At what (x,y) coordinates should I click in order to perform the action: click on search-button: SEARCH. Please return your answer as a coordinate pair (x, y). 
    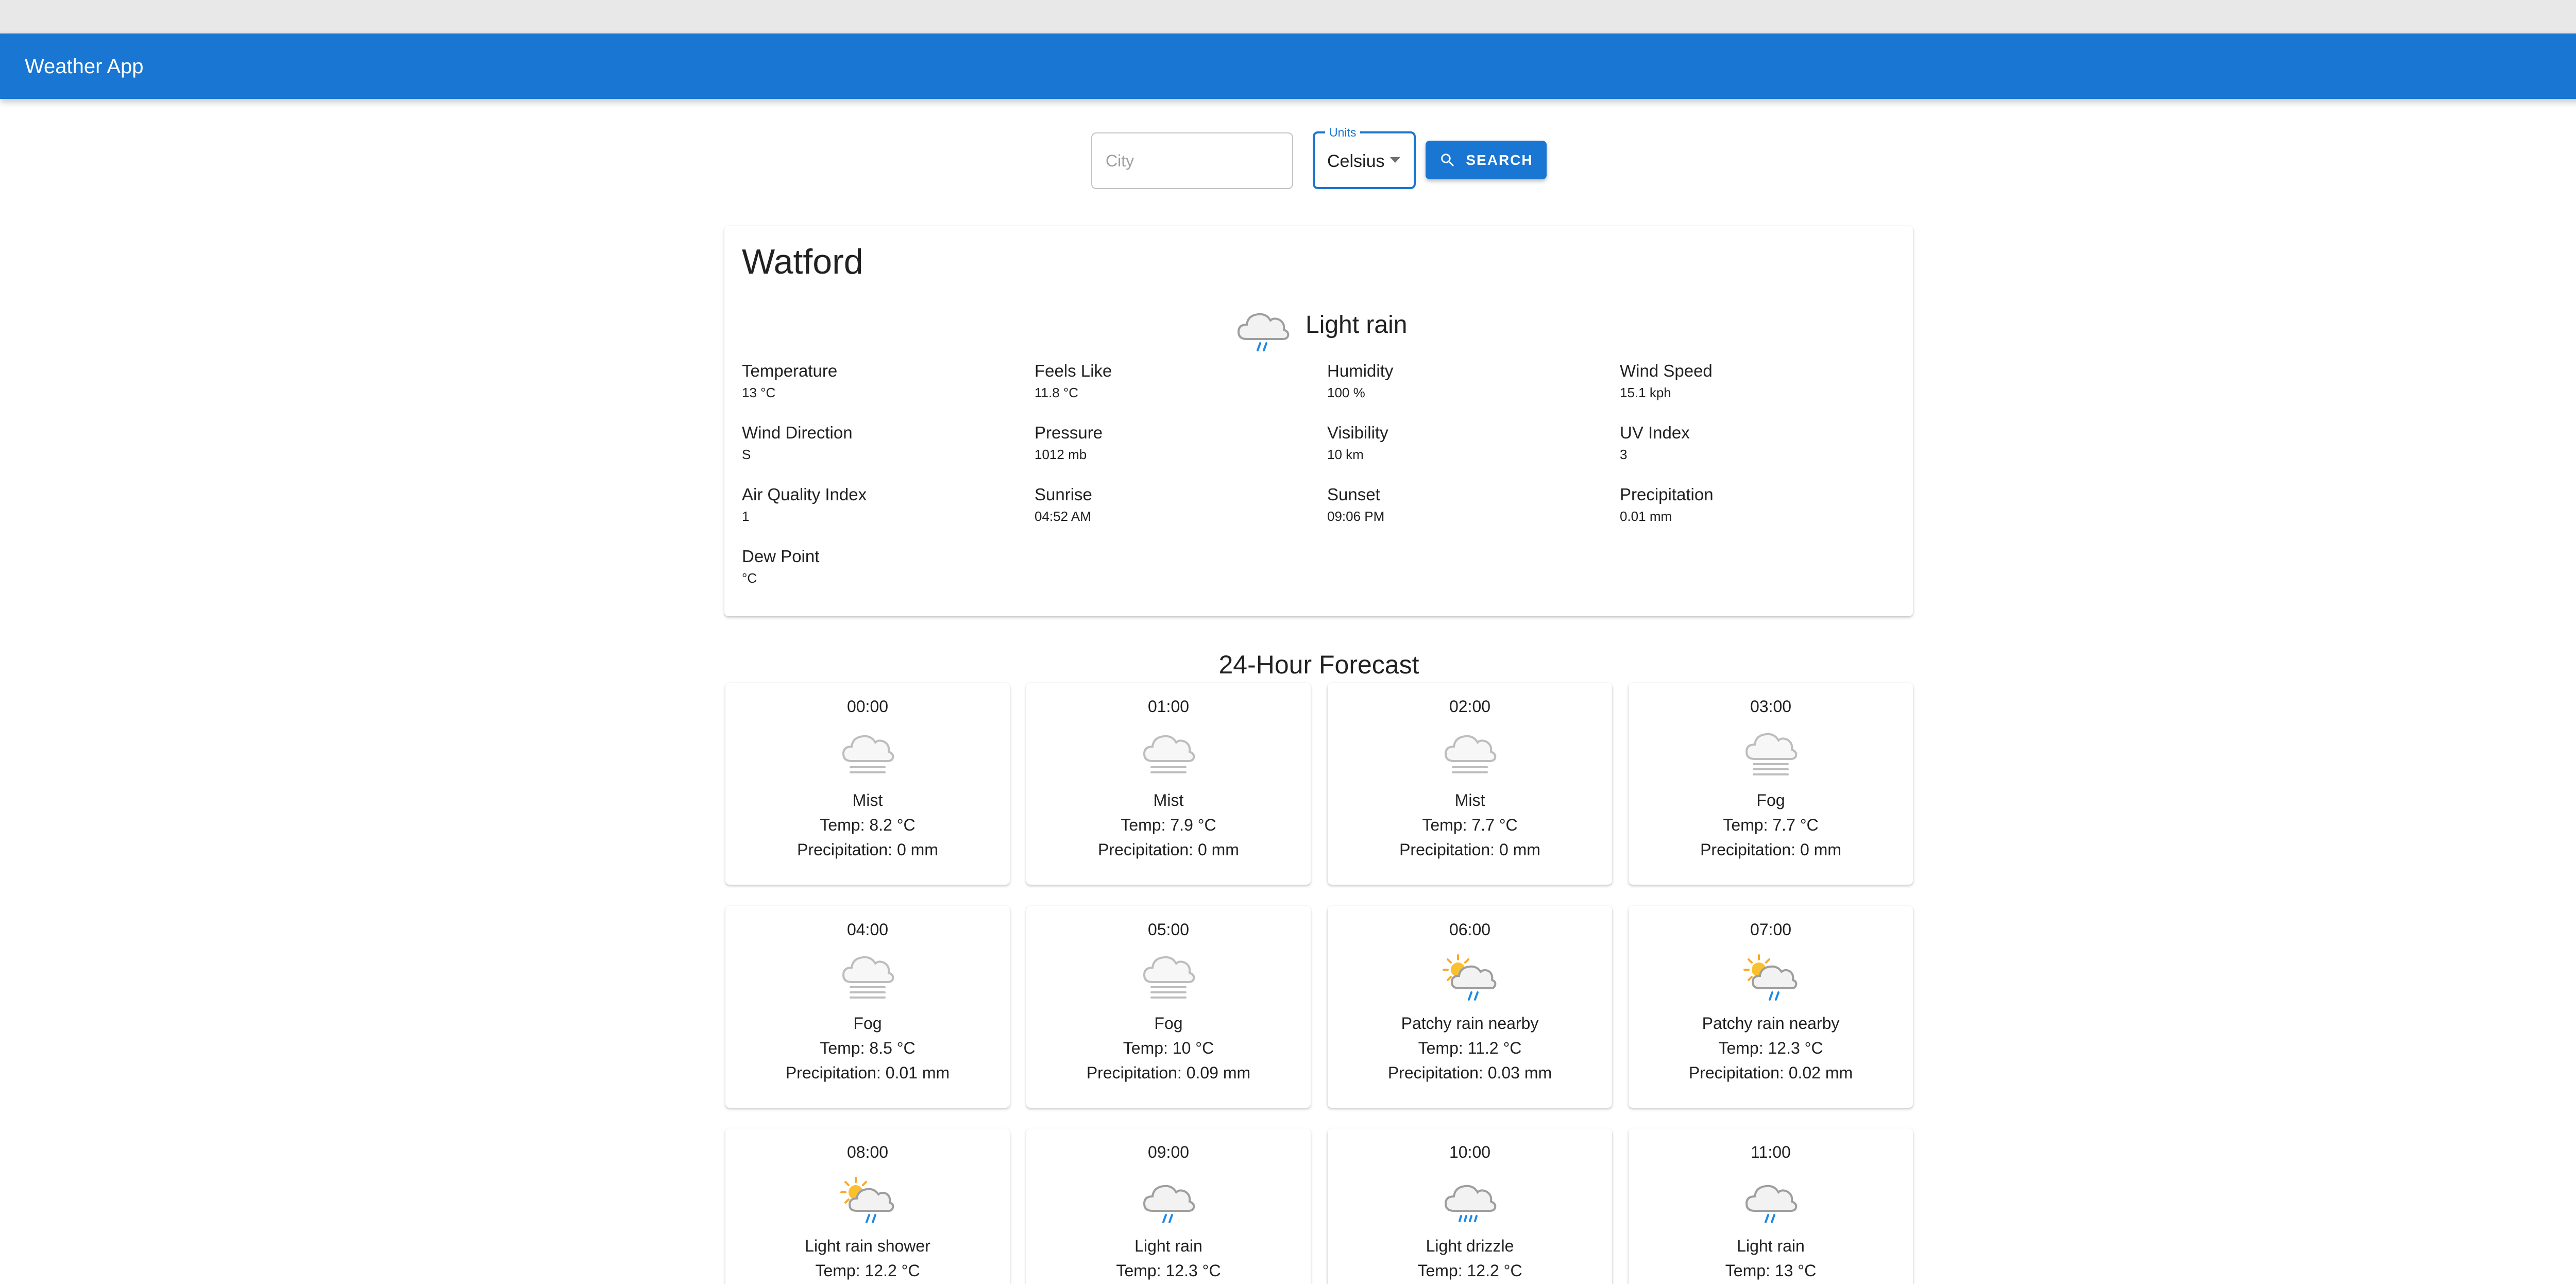
    Looking at the image, I should click on (1486, 160).